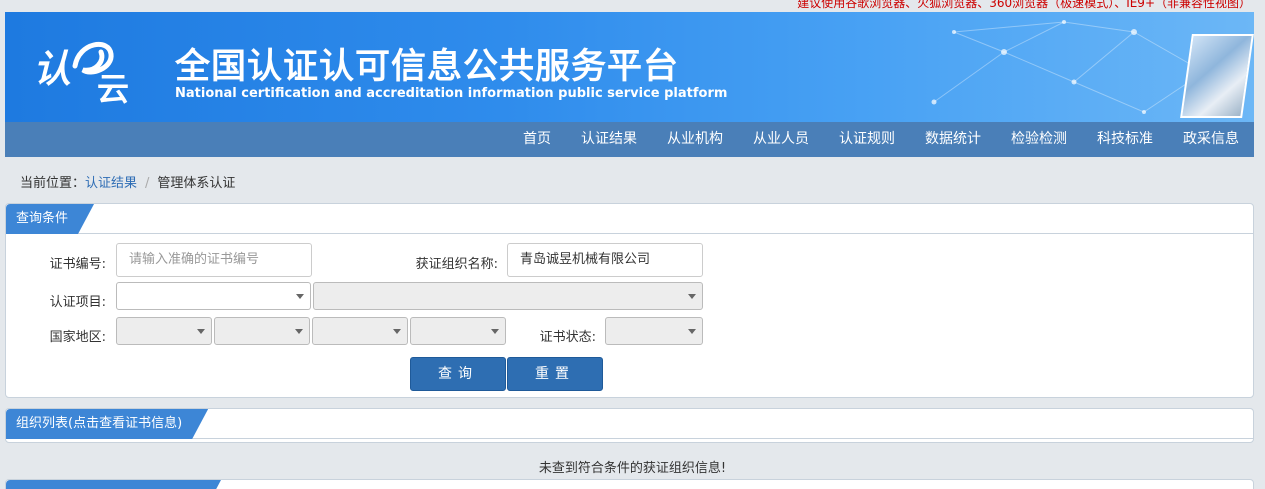 The width and height of the screenshot is (1265, 489). I want to click on nav-item-cert-results: 认证结果, so click(609, 139).